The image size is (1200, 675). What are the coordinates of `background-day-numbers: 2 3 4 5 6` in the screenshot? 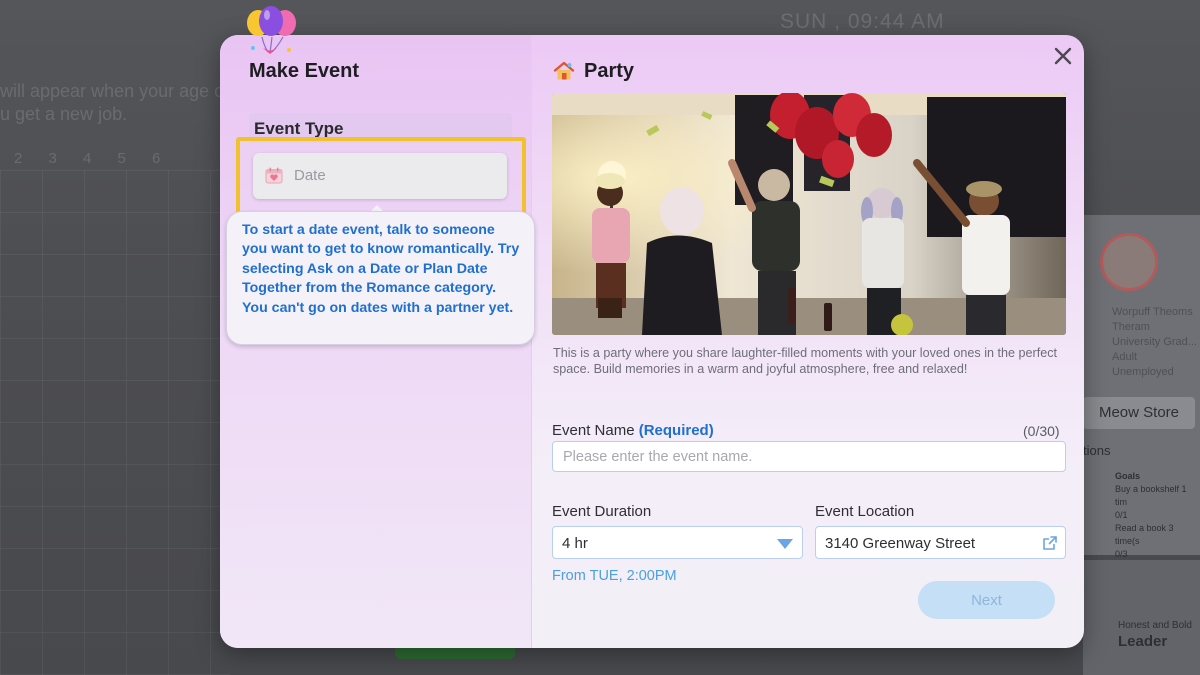 It's located at (87, 158).